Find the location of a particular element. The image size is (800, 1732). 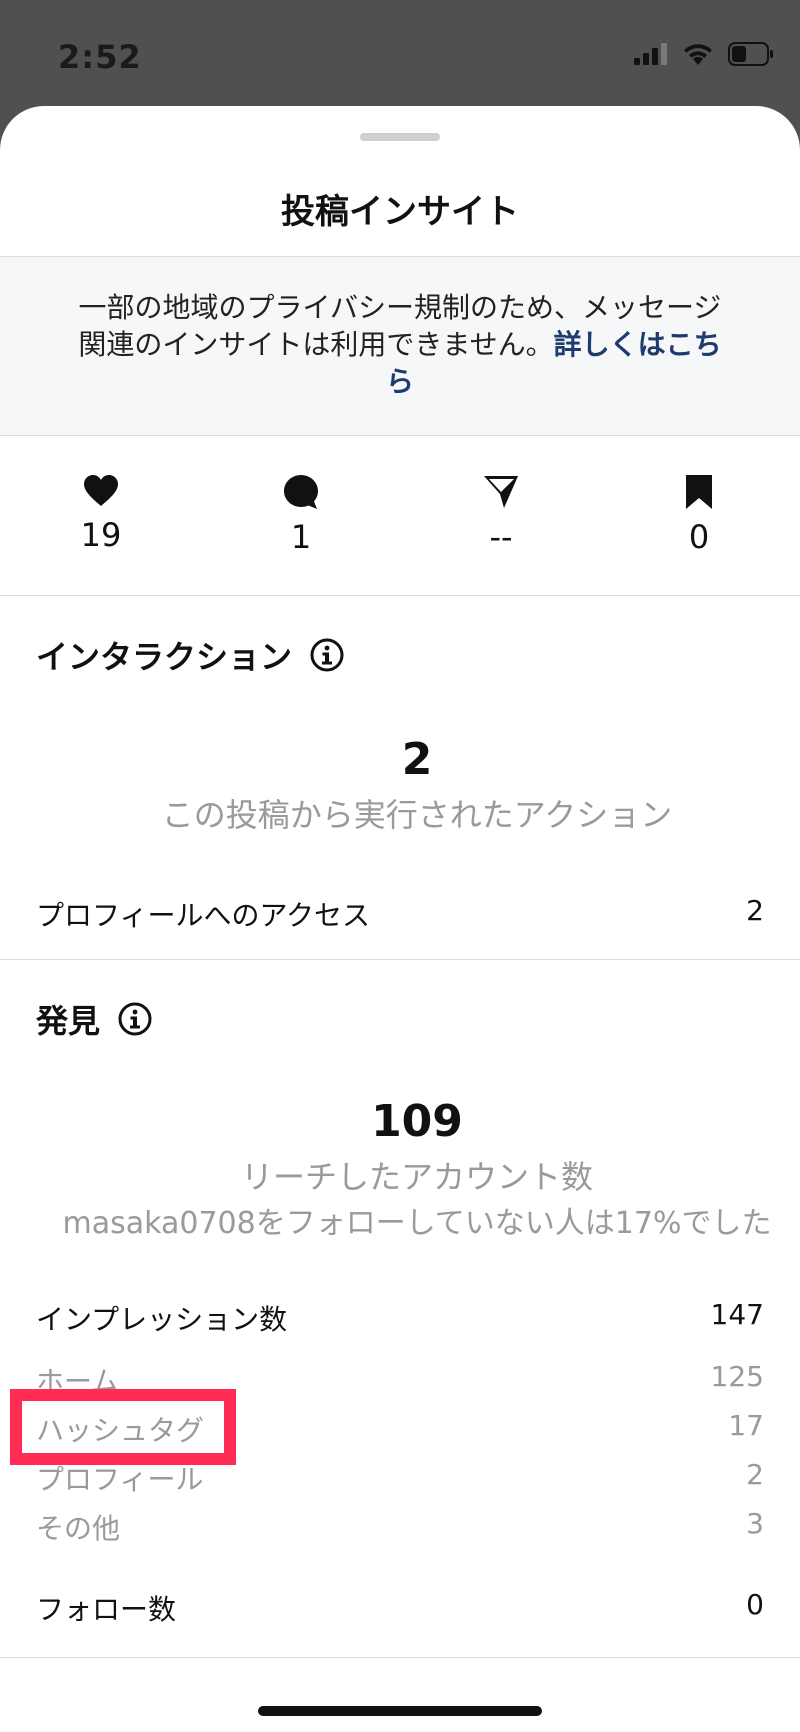

follows-value: 0 is located at coordinates (755, 1604).